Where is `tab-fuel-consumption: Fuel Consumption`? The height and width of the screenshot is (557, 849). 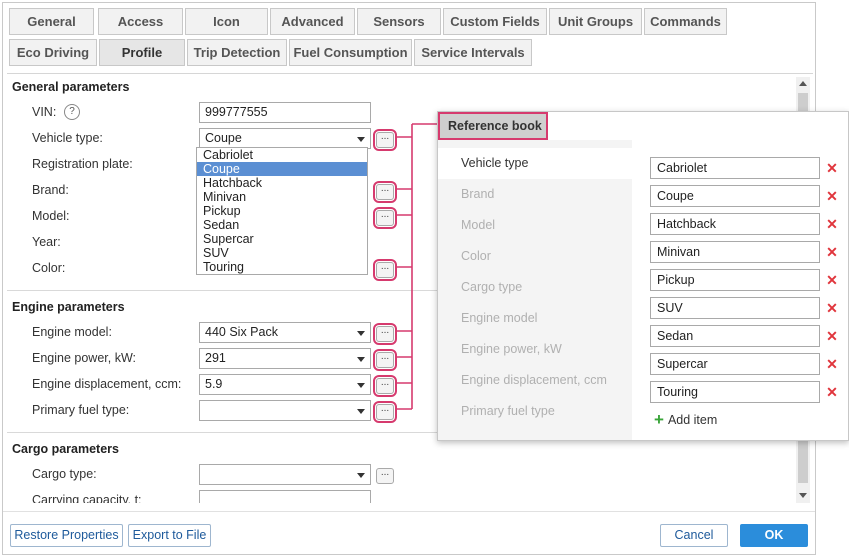 tab-fuel-consumption: Fuel Consumption is located at coordinates (350, 52).